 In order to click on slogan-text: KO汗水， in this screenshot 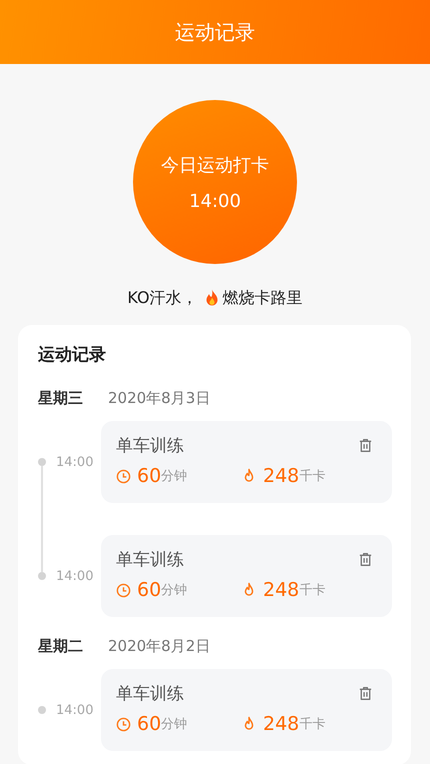, I will do `click(162, 298)`.